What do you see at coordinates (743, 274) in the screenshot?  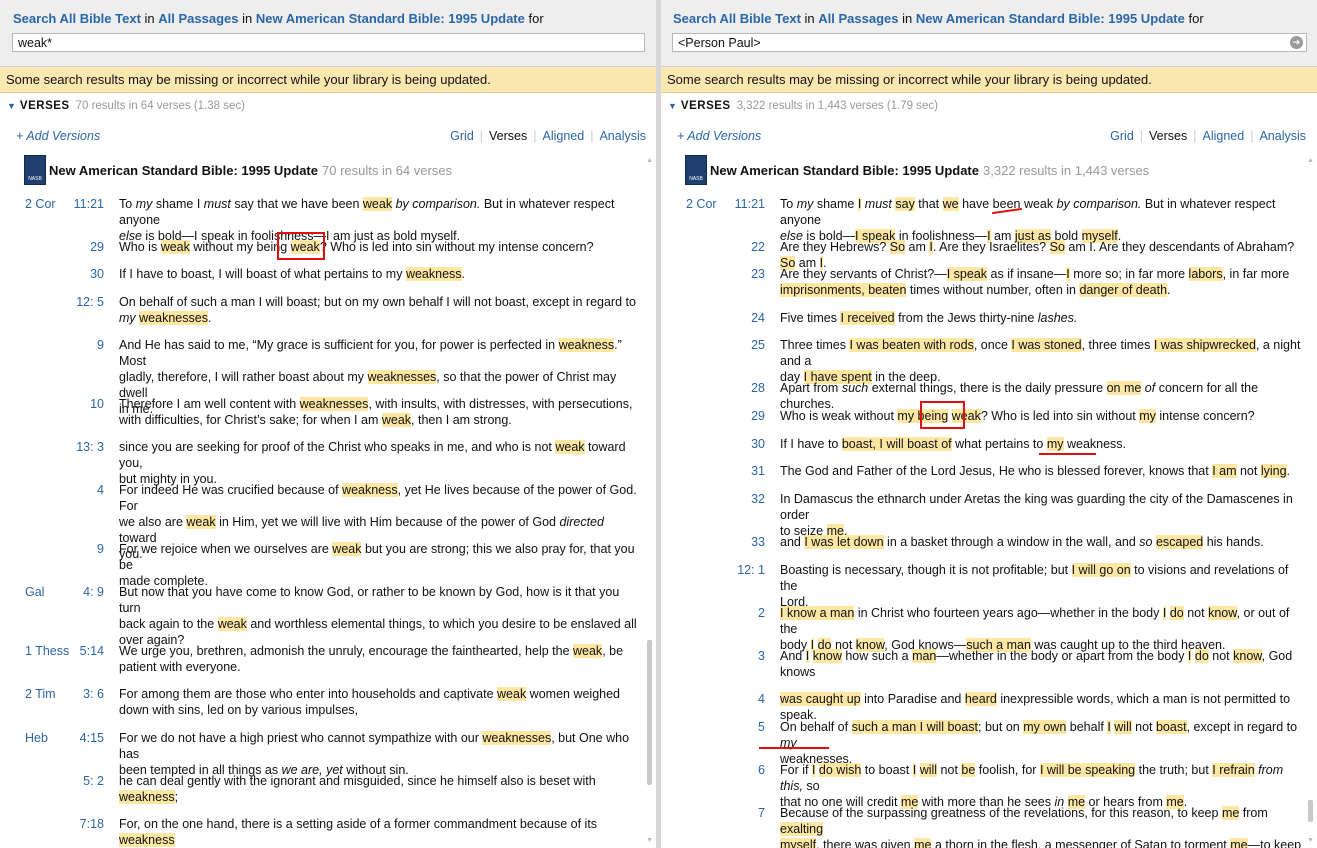 I see `verse-reference-link: 23` at bounding box center [743, 274].